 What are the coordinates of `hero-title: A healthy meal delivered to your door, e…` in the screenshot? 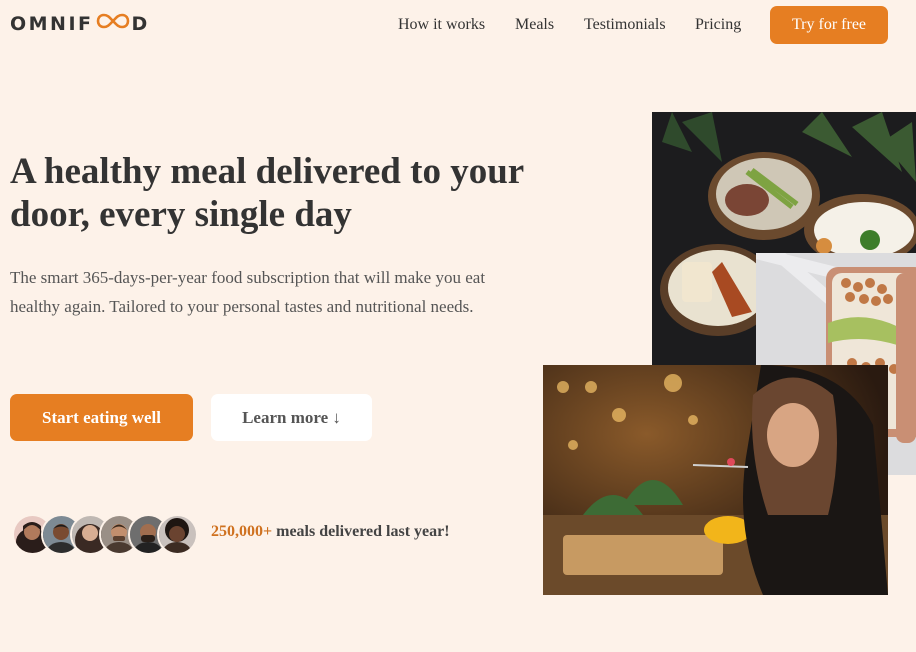 It's located at (267, 193).